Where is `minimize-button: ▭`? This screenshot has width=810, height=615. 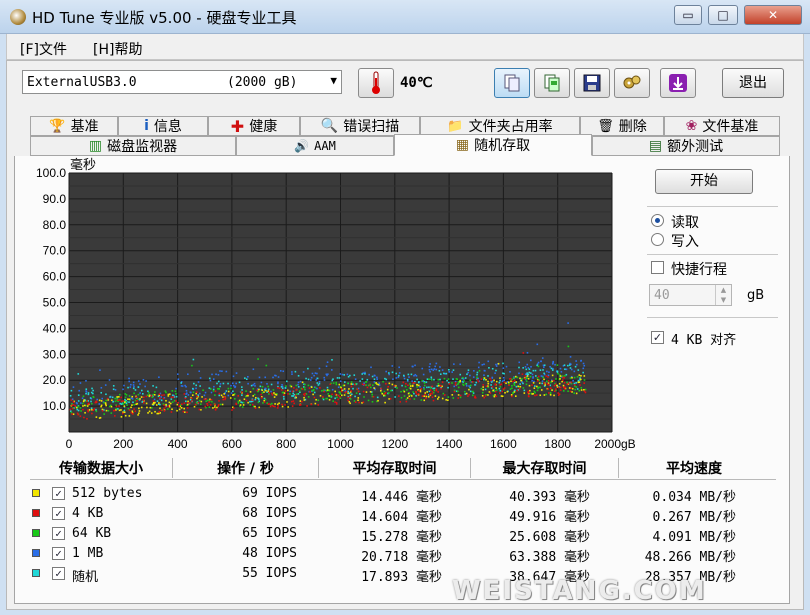
minimize-button: ▭ is located at coordinates (688, 15).